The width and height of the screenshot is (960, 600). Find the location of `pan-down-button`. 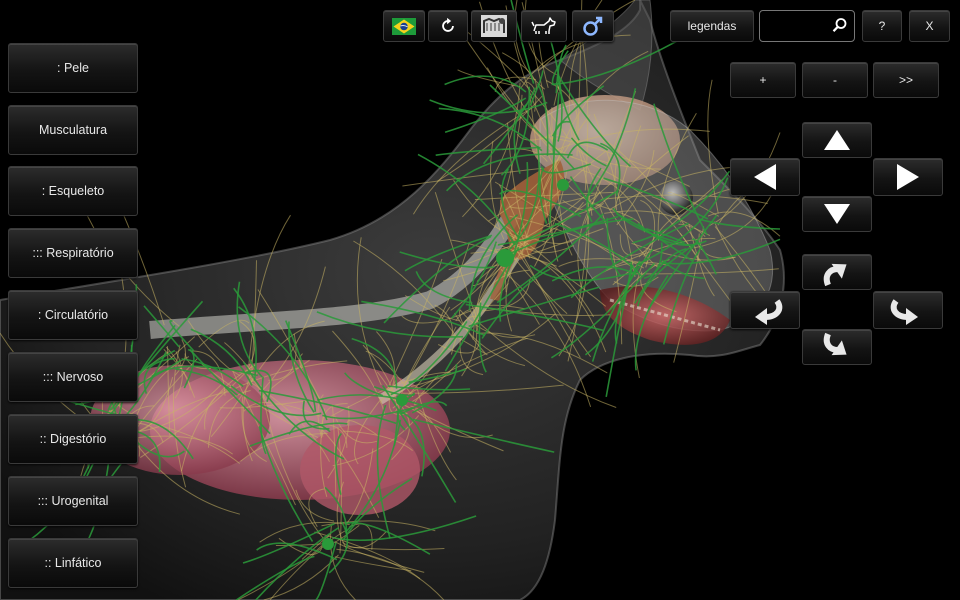

pan-down-button is located at coordinates (837, 214).